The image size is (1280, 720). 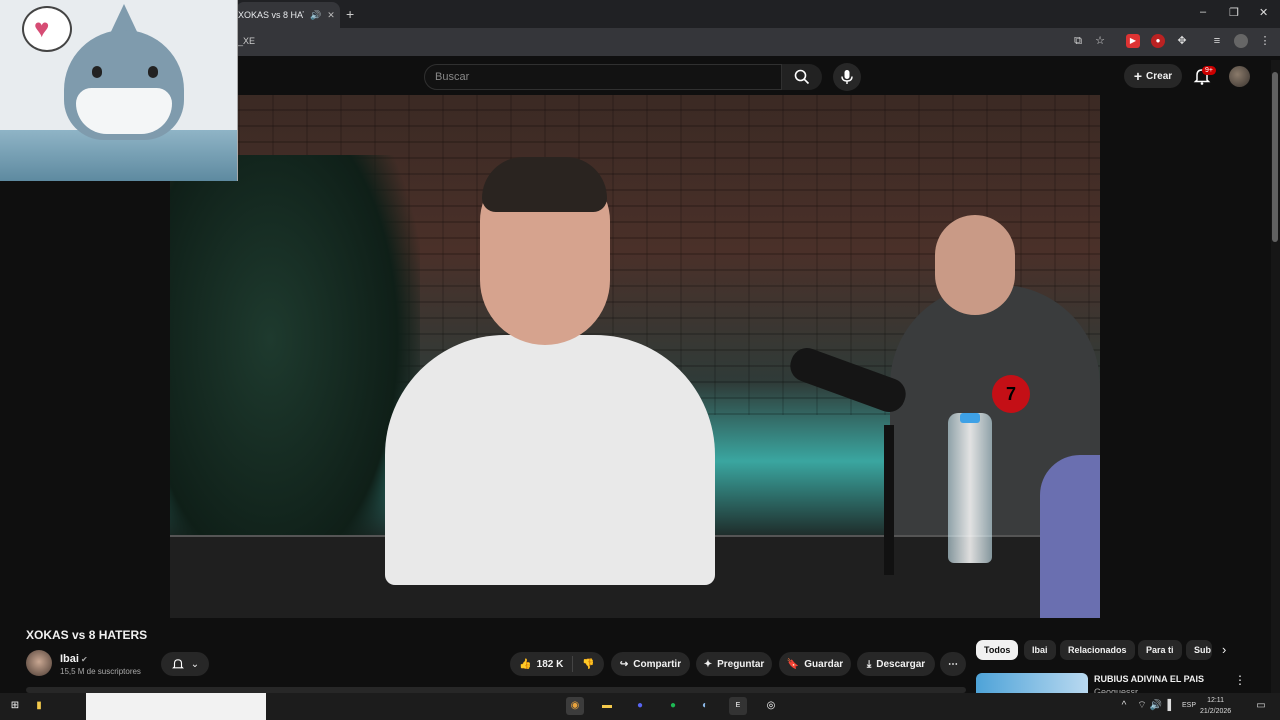 I want to click on notification-center-icon: ▭, so click(x=1261, y=706).